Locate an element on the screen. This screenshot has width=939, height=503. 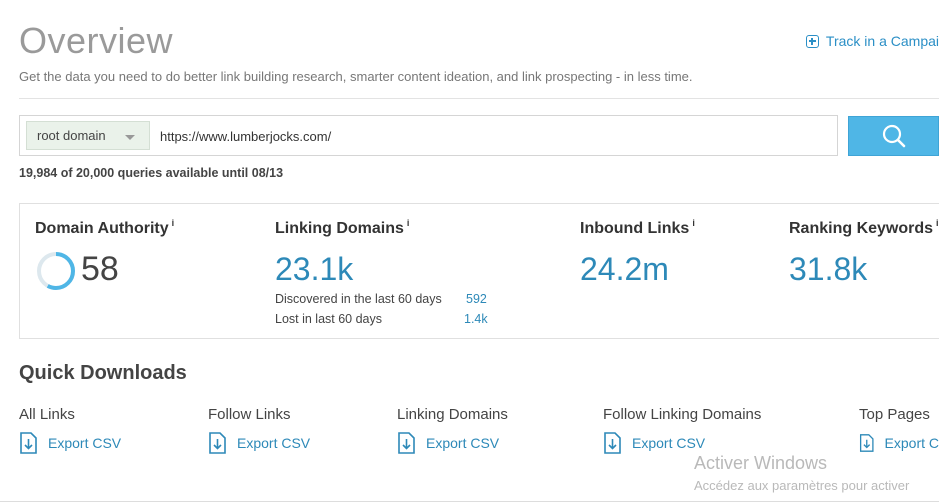
domain-authority-label: Domain Authority i is located at coordinates (105, 227).